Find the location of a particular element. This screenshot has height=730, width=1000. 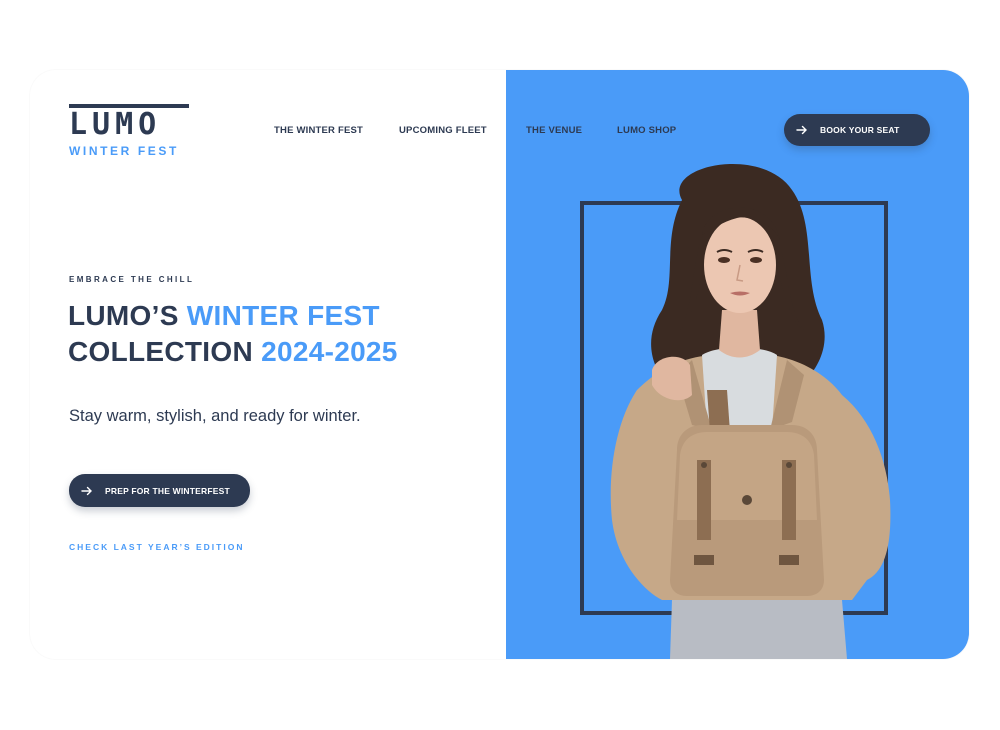

prep-winterfest-button: PREP FOR THE WINTERFEST is located at coordinates (159, 490).